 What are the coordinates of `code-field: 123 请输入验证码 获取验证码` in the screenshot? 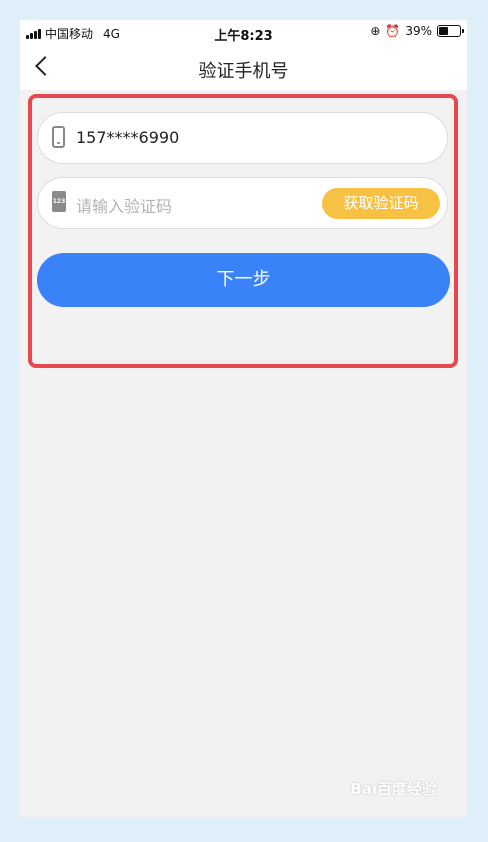 It's located at (242, 203).